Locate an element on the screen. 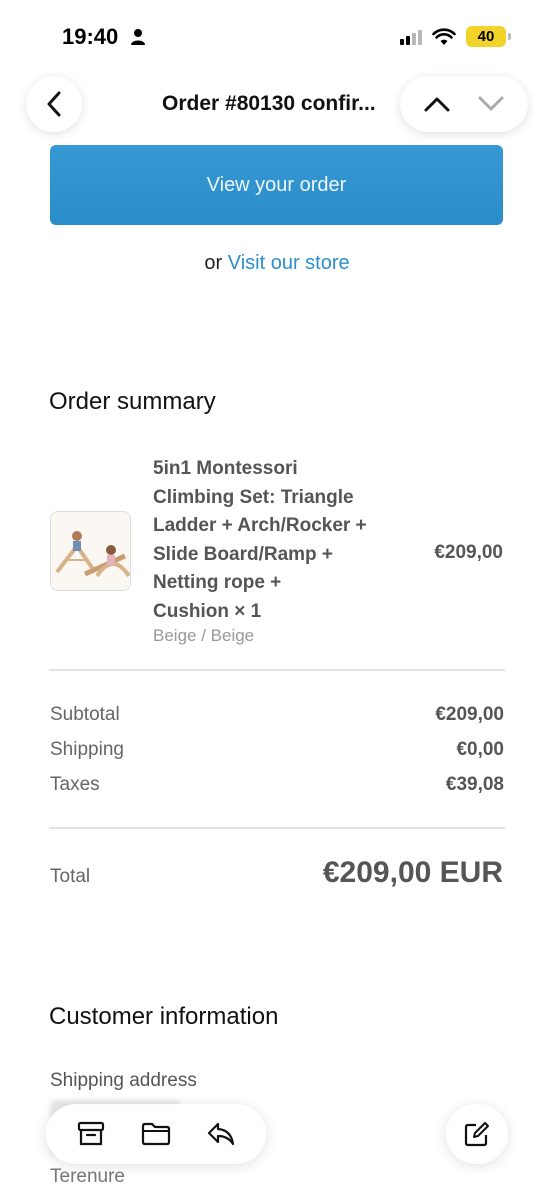  signal-icon is located at coordinates (411, 37).